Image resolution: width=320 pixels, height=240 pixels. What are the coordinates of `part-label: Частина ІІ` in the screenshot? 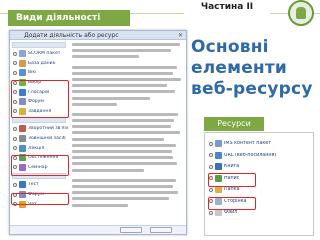 It's located at (227, 7).